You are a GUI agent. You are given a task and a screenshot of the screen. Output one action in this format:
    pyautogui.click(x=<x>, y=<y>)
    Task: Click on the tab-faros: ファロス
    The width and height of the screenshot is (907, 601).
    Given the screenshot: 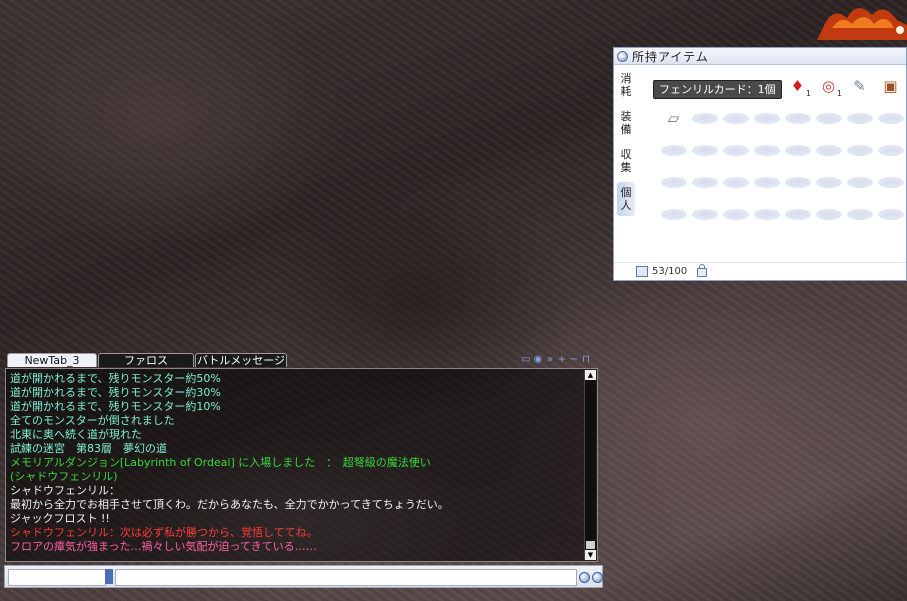 What is the action you would take?
    pyautogui.click(x=146, y=360)
    